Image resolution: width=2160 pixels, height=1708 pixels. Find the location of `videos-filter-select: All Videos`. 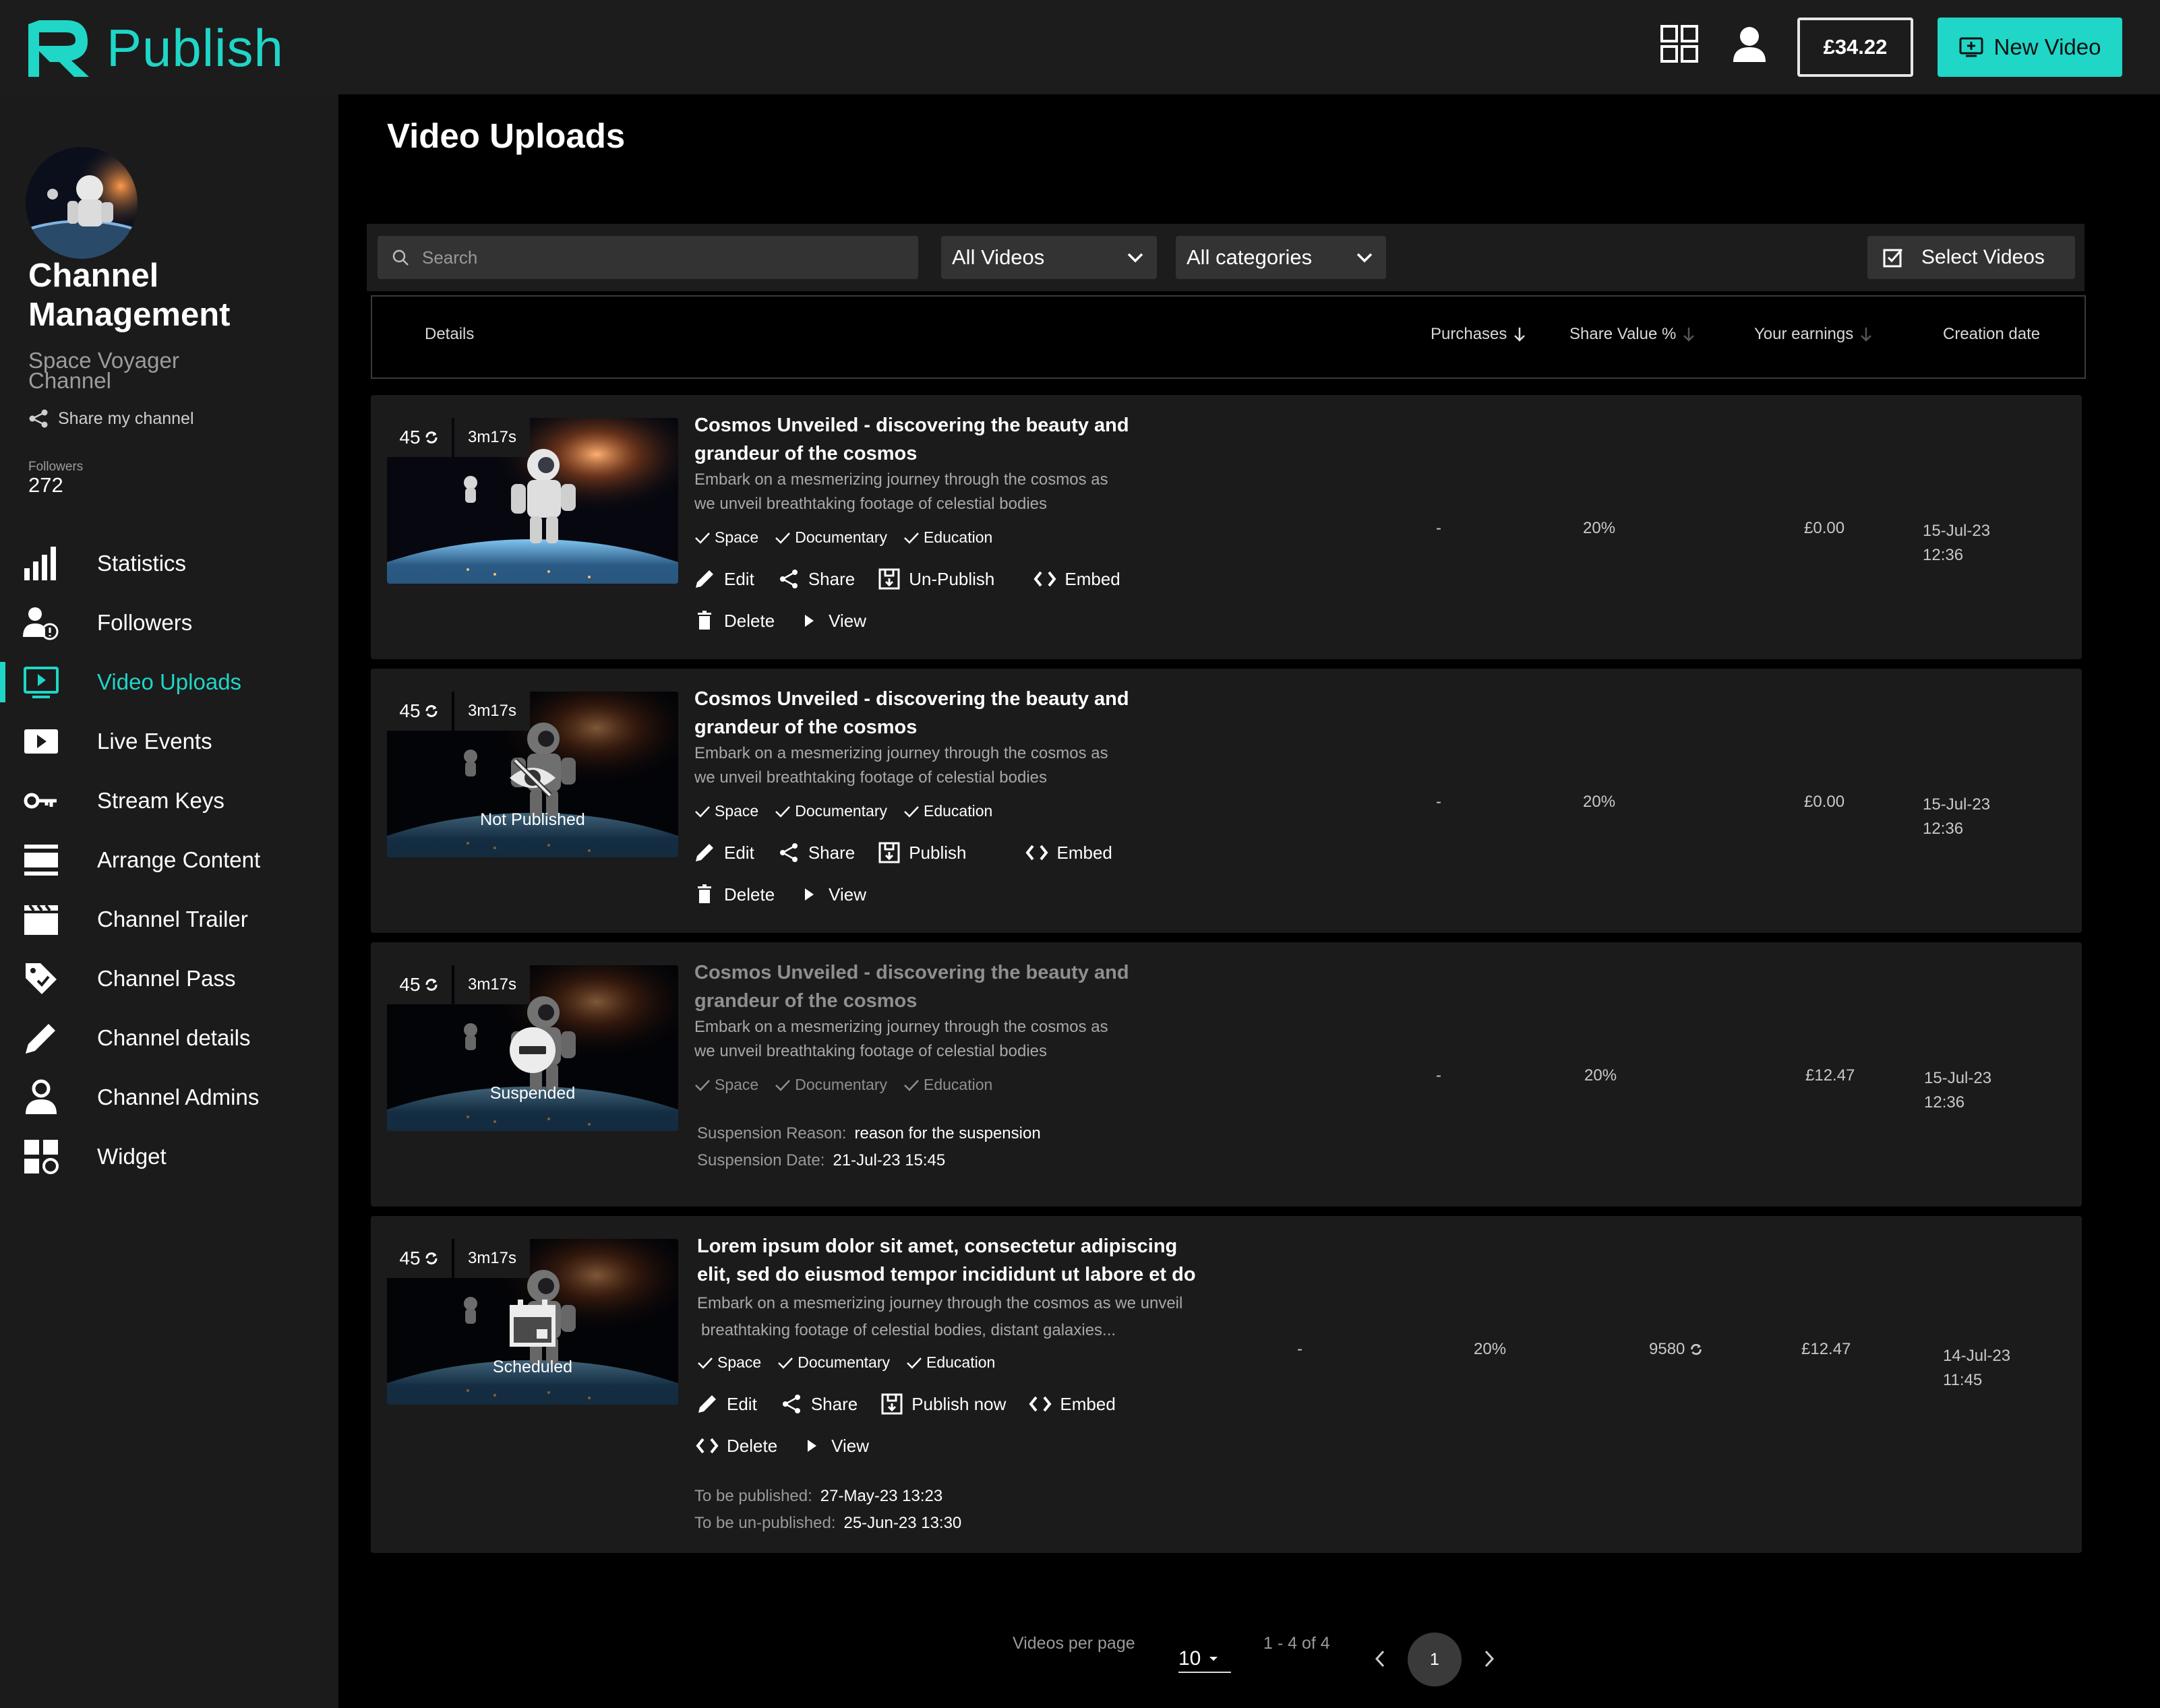

videos-filter-select: All Videos is located at coordinates (1049, 257).